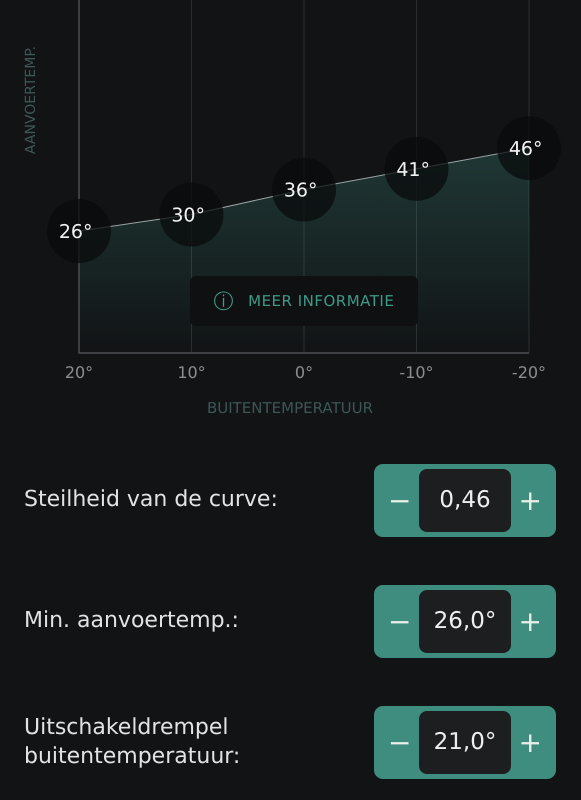 The height and width of the screenshot is (800, 581). I want to click on setting-label: Min. aanvoertemp.:, so click(131, 621).